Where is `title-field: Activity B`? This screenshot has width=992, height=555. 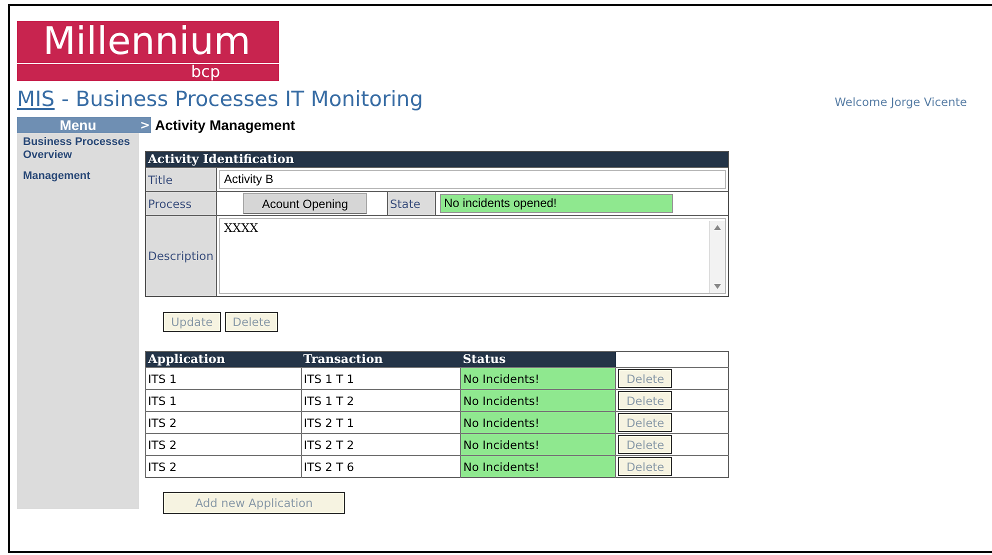 title-field: Activity B is located at coordinates (472, 179).